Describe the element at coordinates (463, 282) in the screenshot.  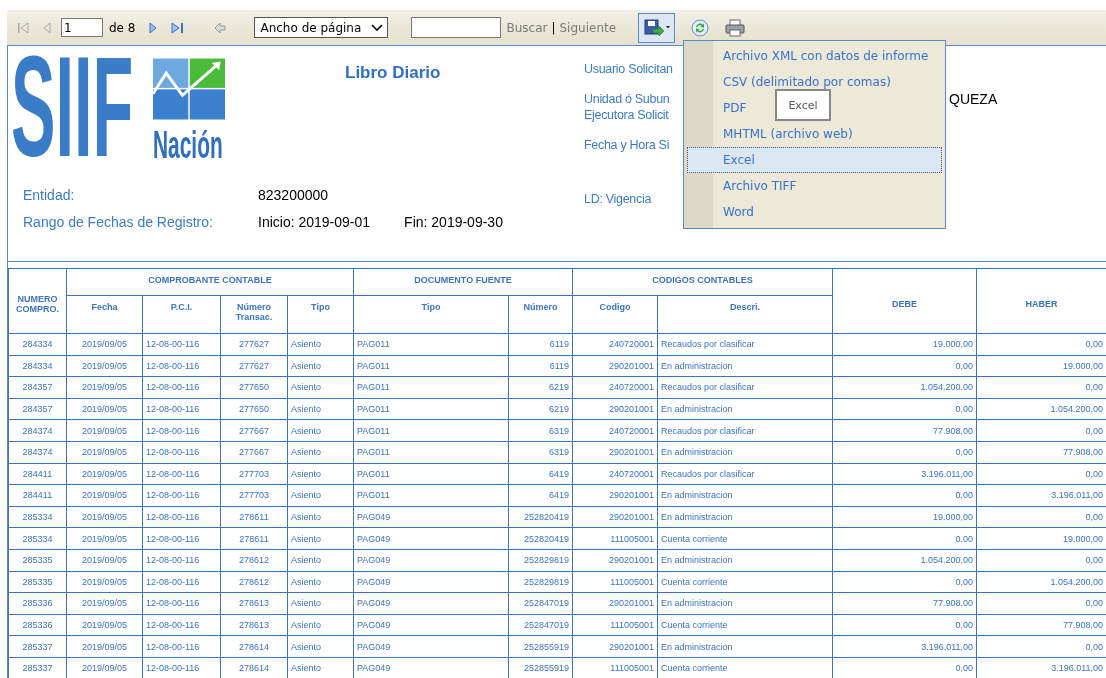
I see `group-header: DOCUMENTO FUENTE` at that location.